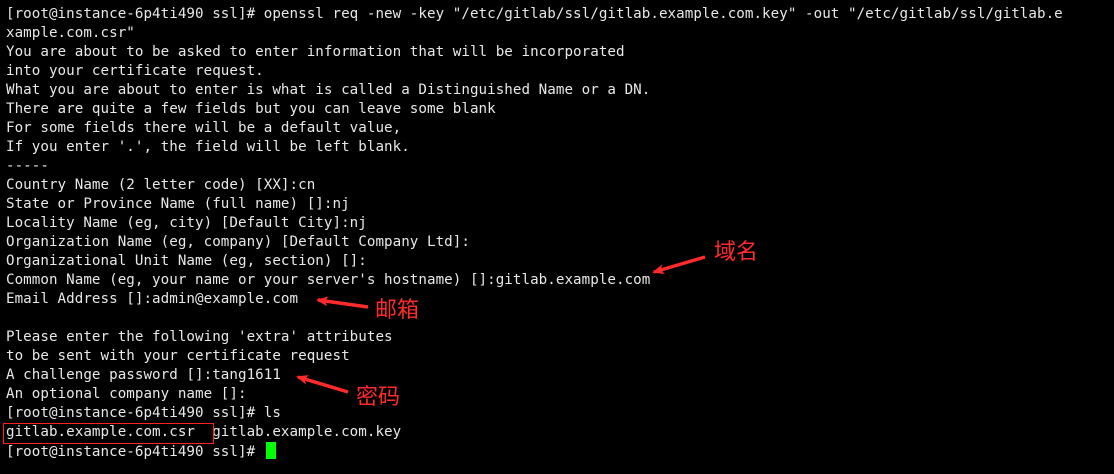  I want to click on password-arrow, so click(322, 384).